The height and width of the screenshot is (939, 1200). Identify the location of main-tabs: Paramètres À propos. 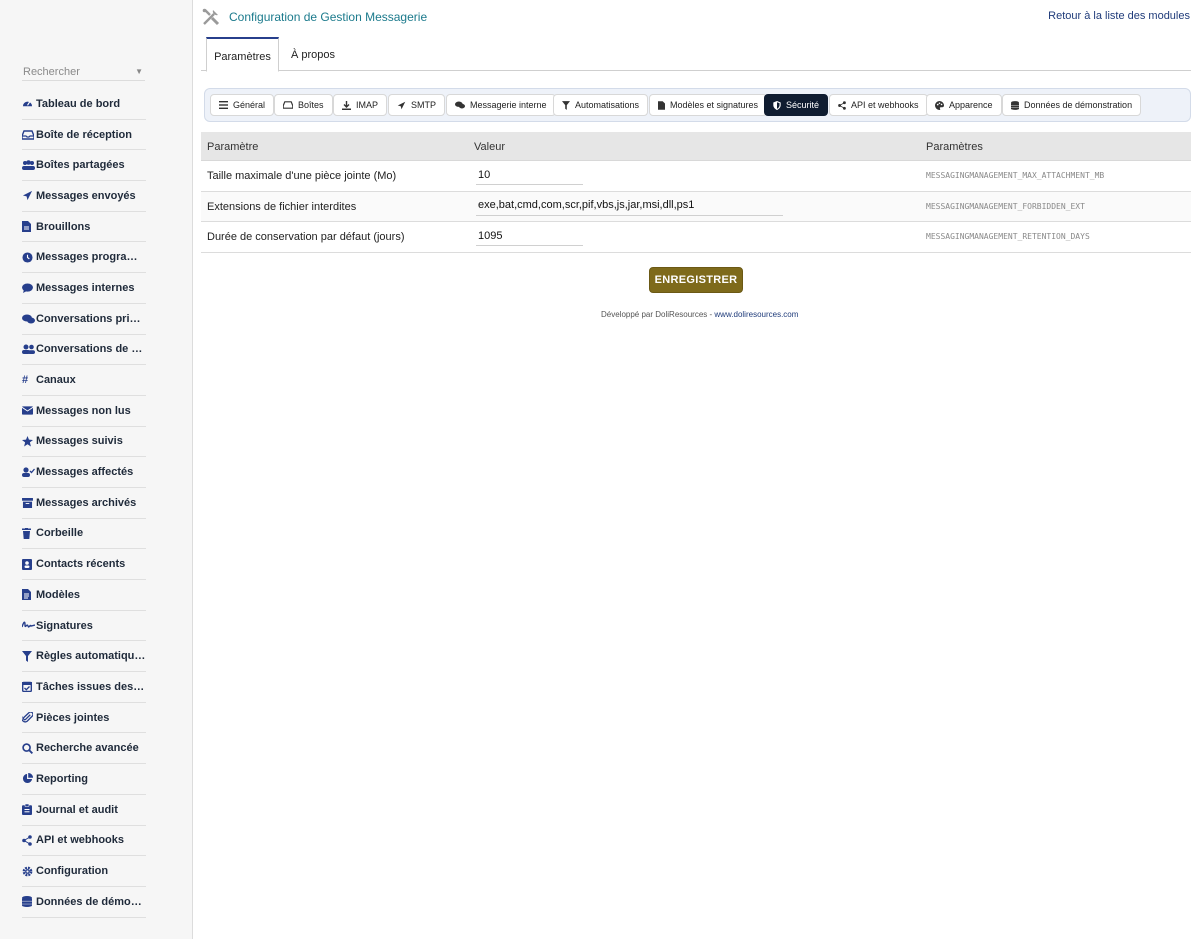
(696, 54).